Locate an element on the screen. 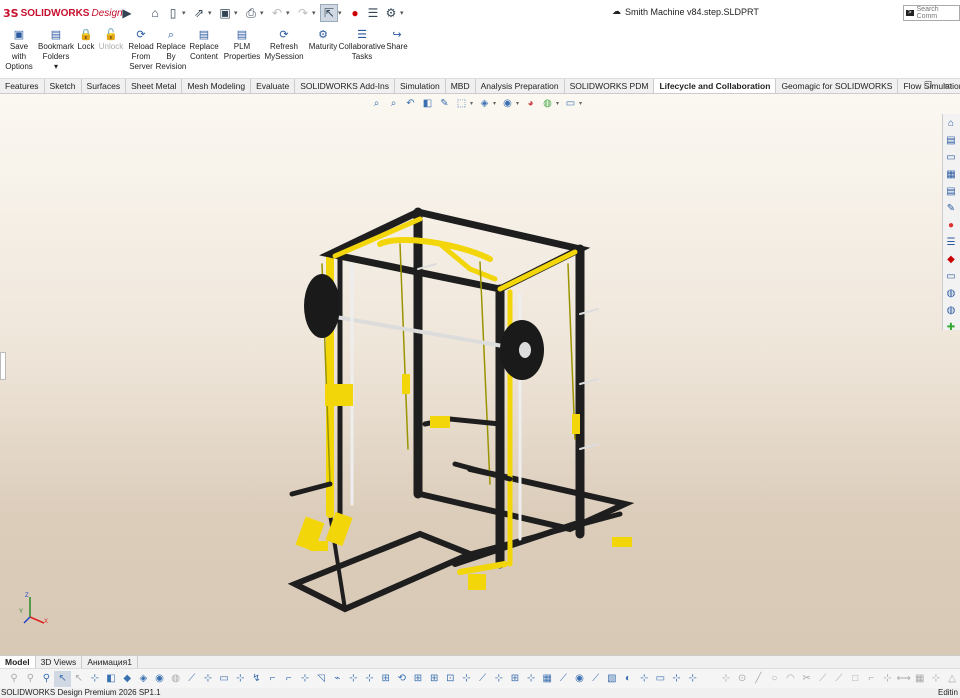 The width and height of the screenshot is (960, 698). region-icon: ◐ is located at coordinates (628, 679).